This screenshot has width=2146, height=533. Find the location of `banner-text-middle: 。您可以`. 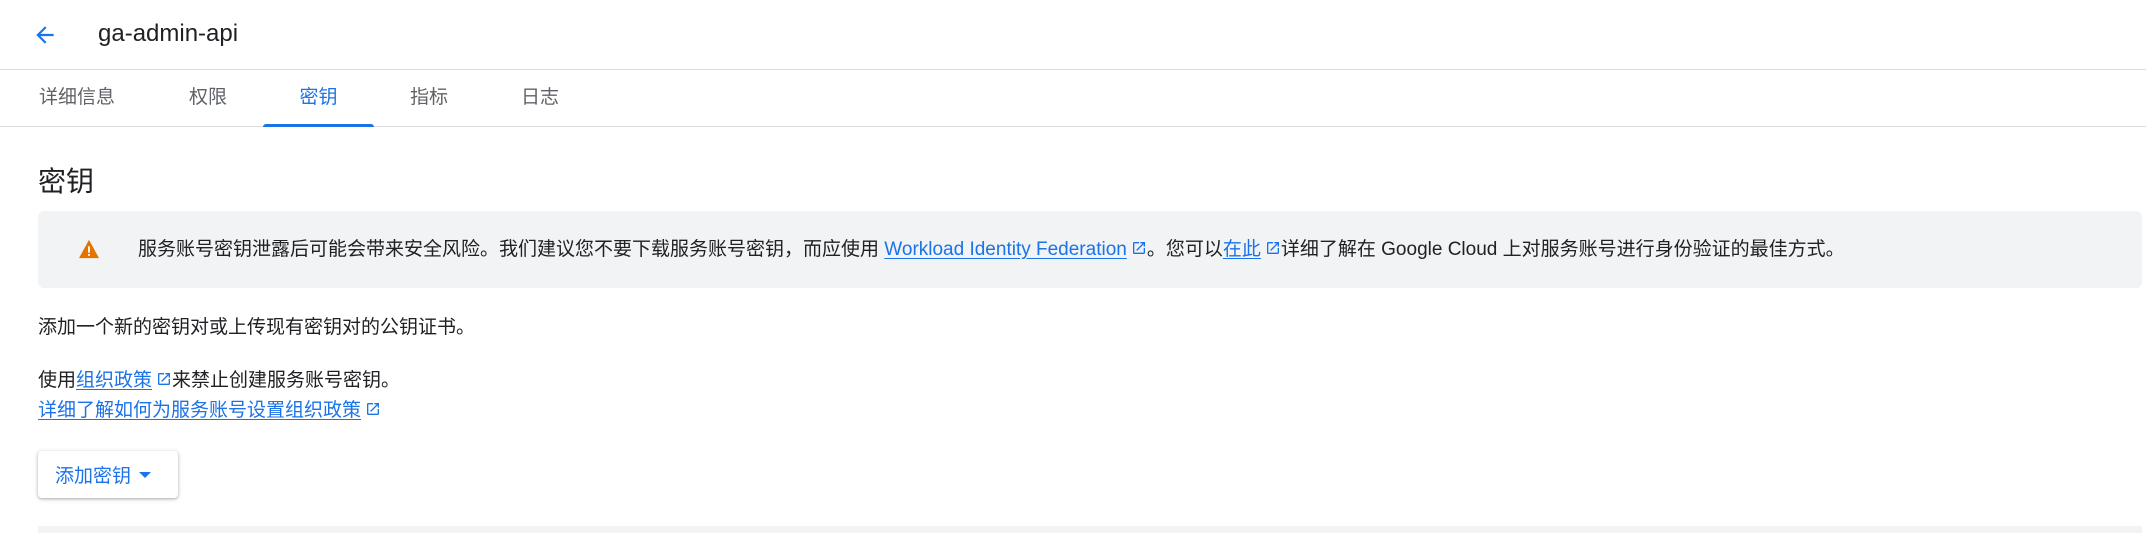

banner-text-middle: 。您可以 is located at coordinates (1184, 249).